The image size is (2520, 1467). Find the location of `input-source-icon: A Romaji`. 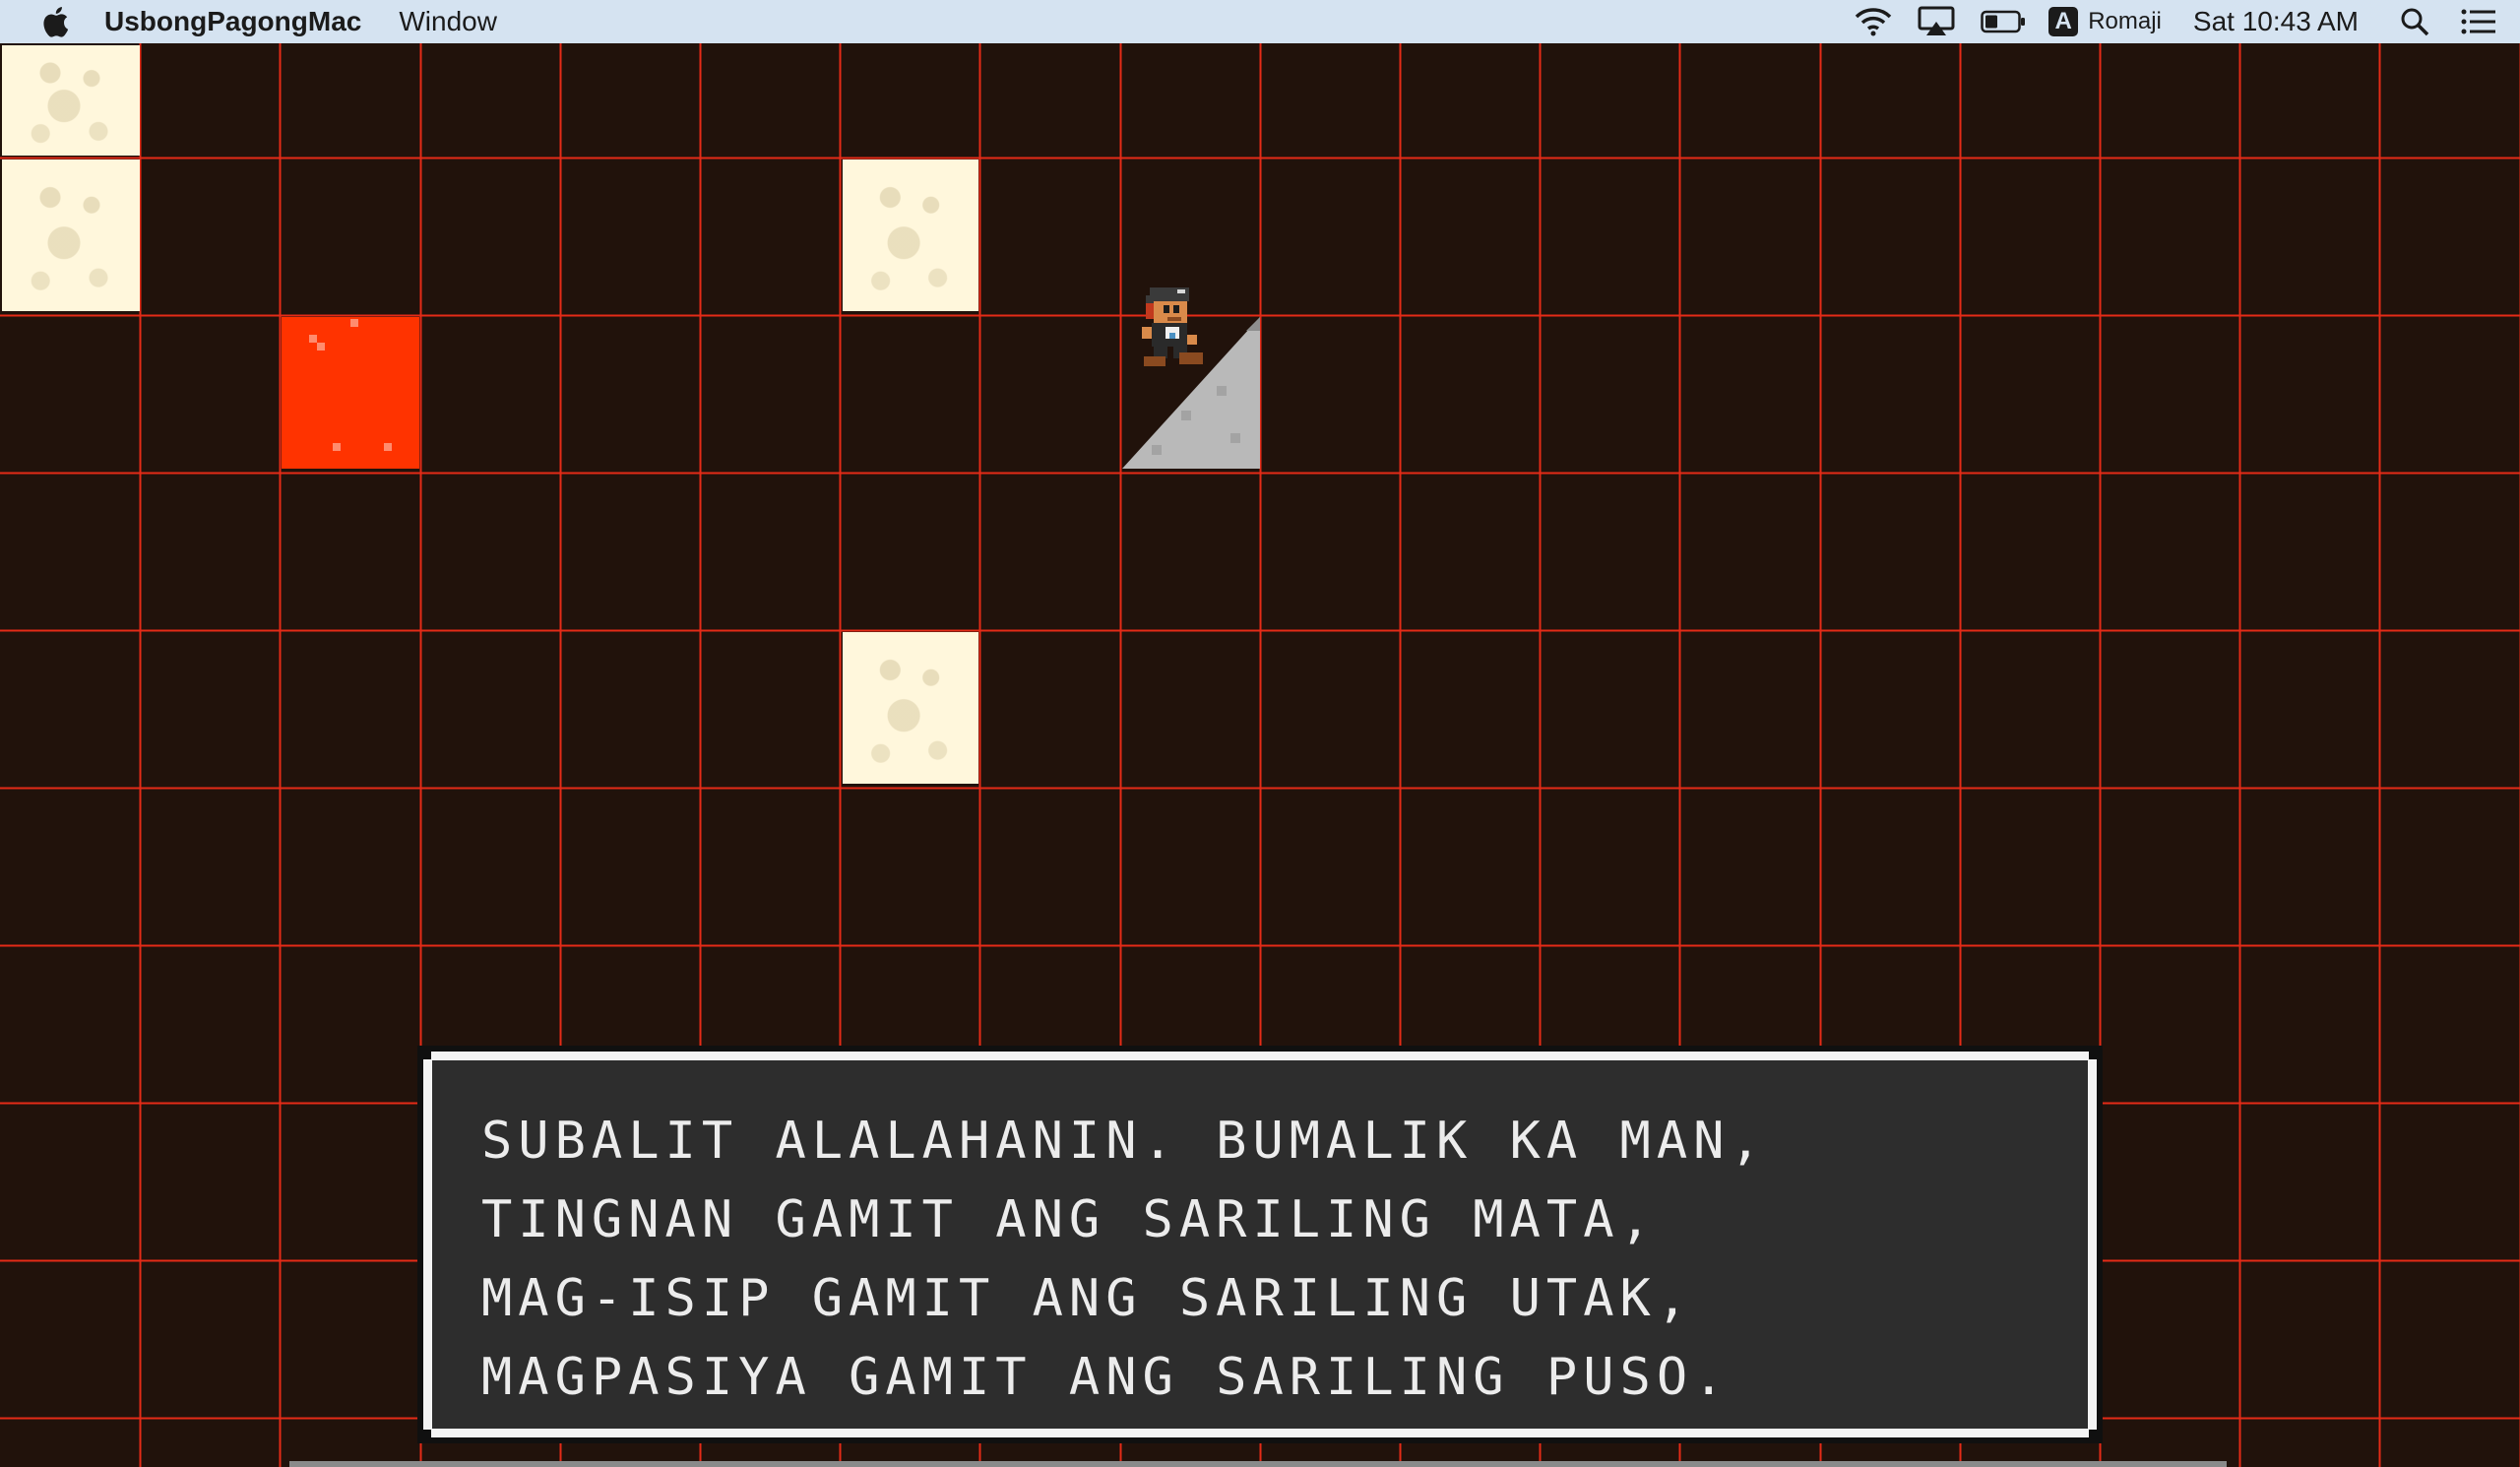

input-source-icon: A Romaji is located at coordinates (2105, 21).